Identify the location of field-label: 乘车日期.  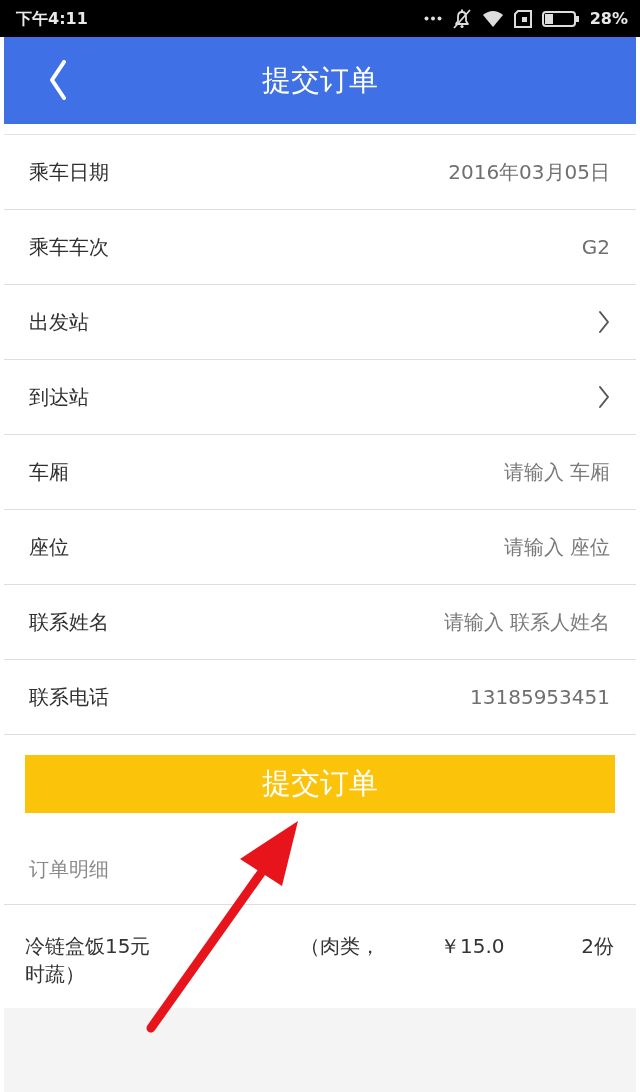
(69, 172).